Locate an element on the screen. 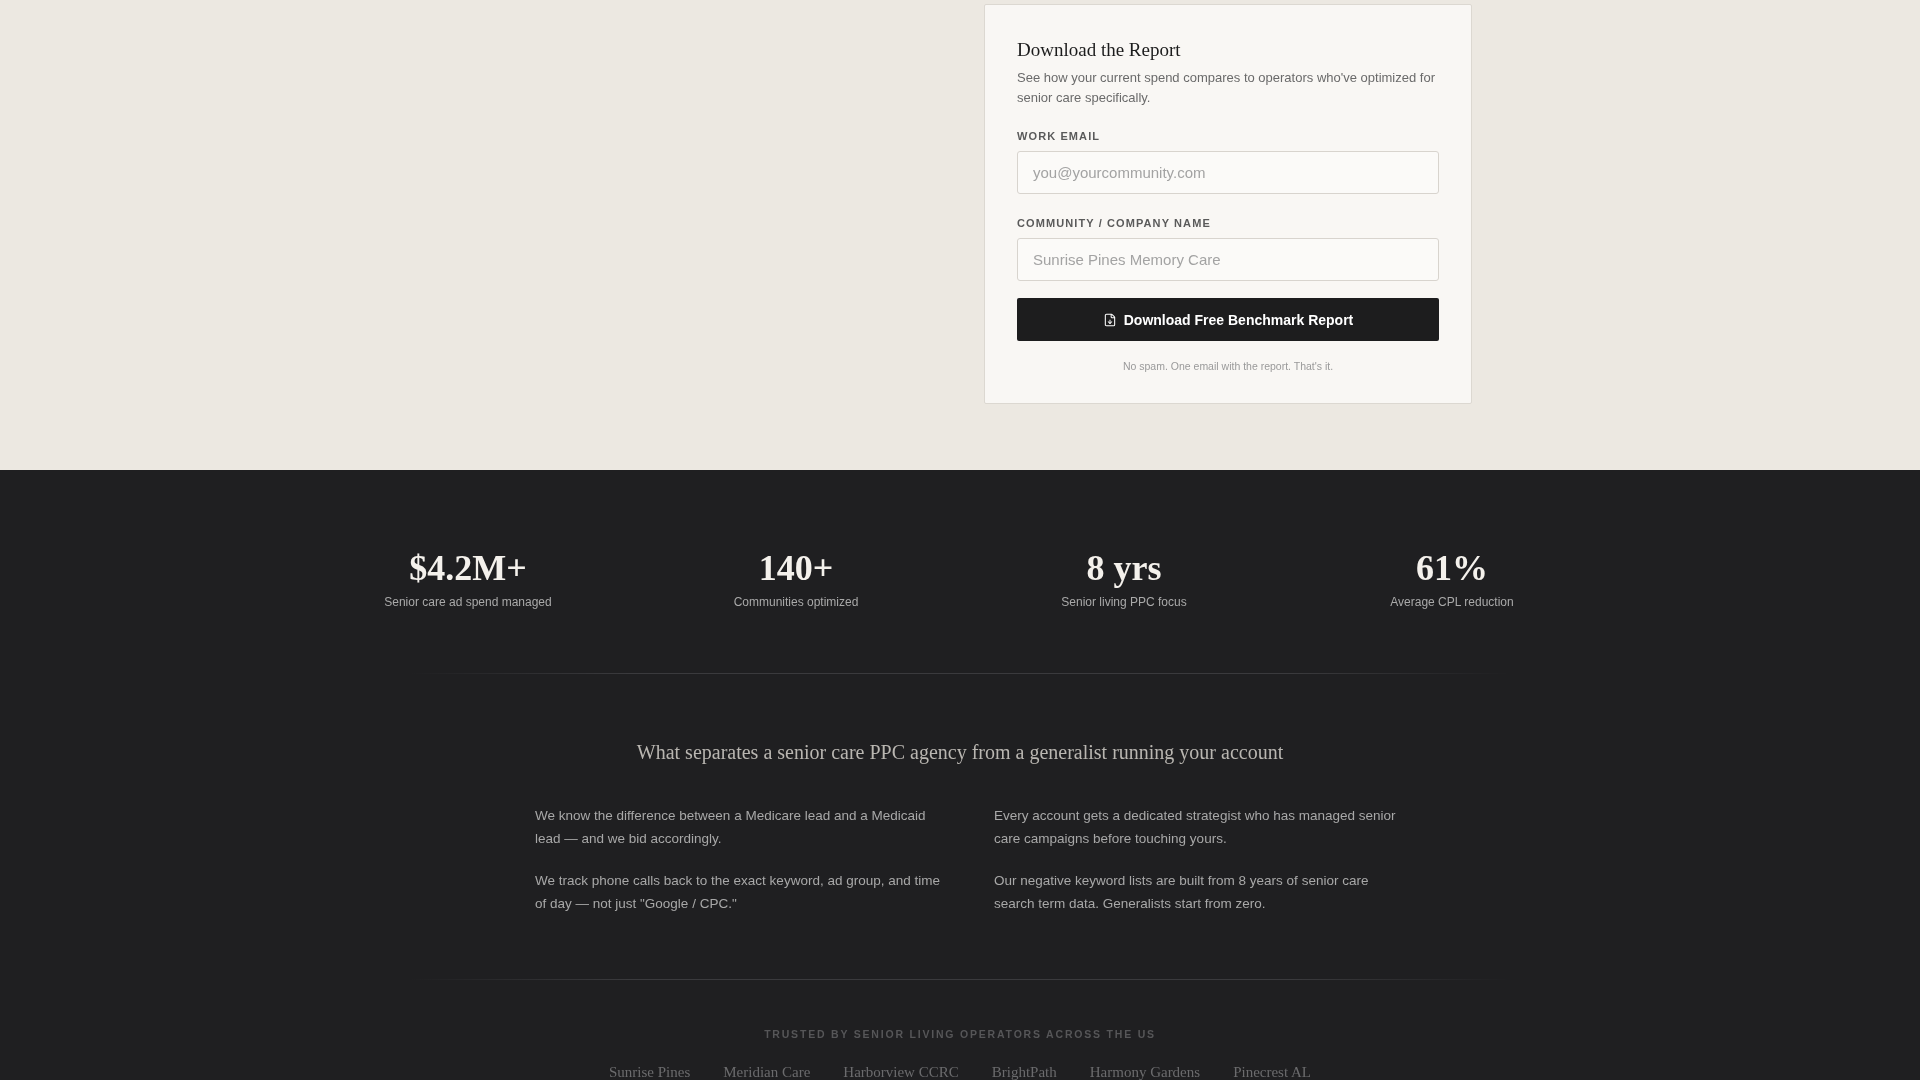 The image size is (1920, 1080). point-text: We track phone calls back to the exact keyword, ad group, and time of day — not just "Google / CPC." is located at coordinates (738, 892).